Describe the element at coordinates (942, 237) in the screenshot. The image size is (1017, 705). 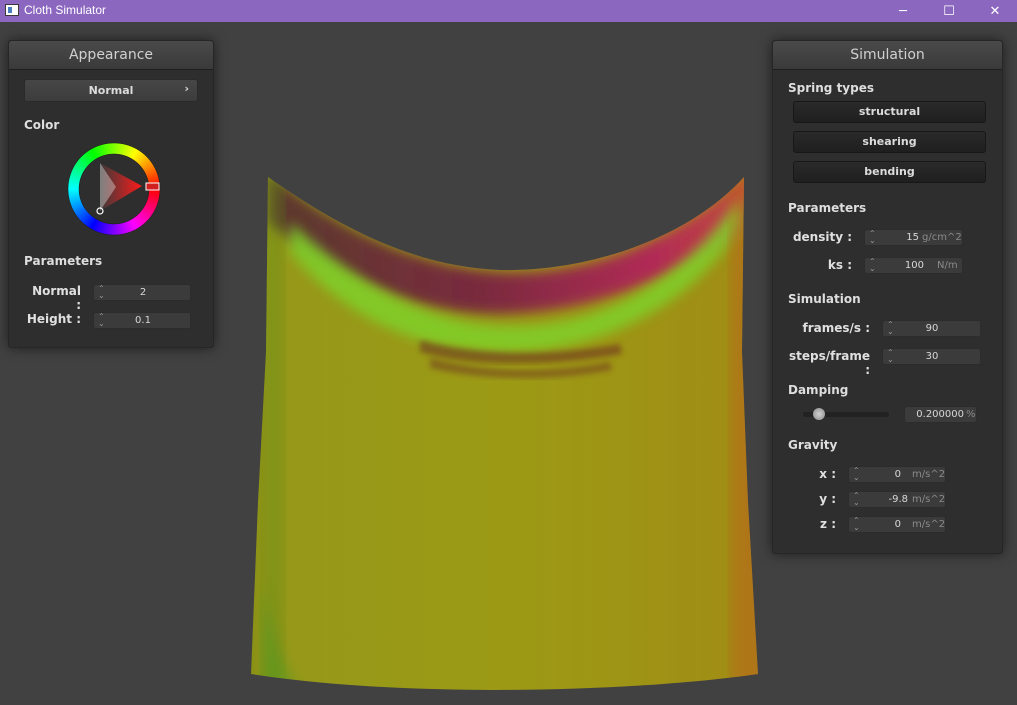
I see `density-unit: g/cm^2` at that location.